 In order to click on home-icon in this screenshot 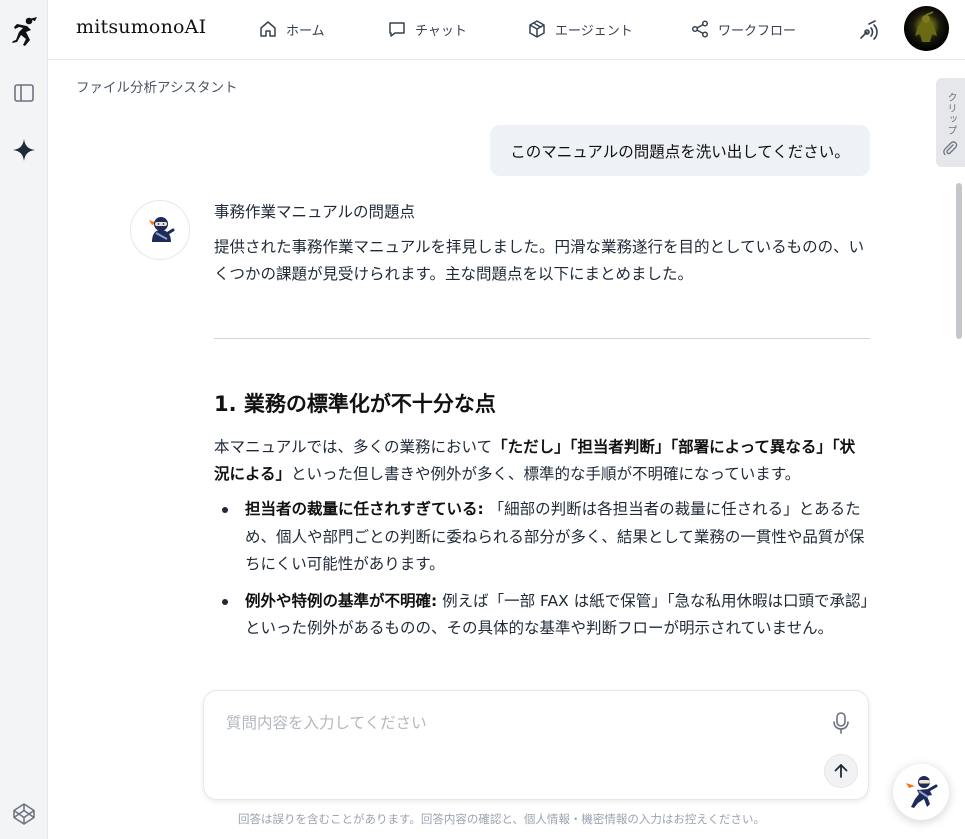, I will do `click(268, 29)`.